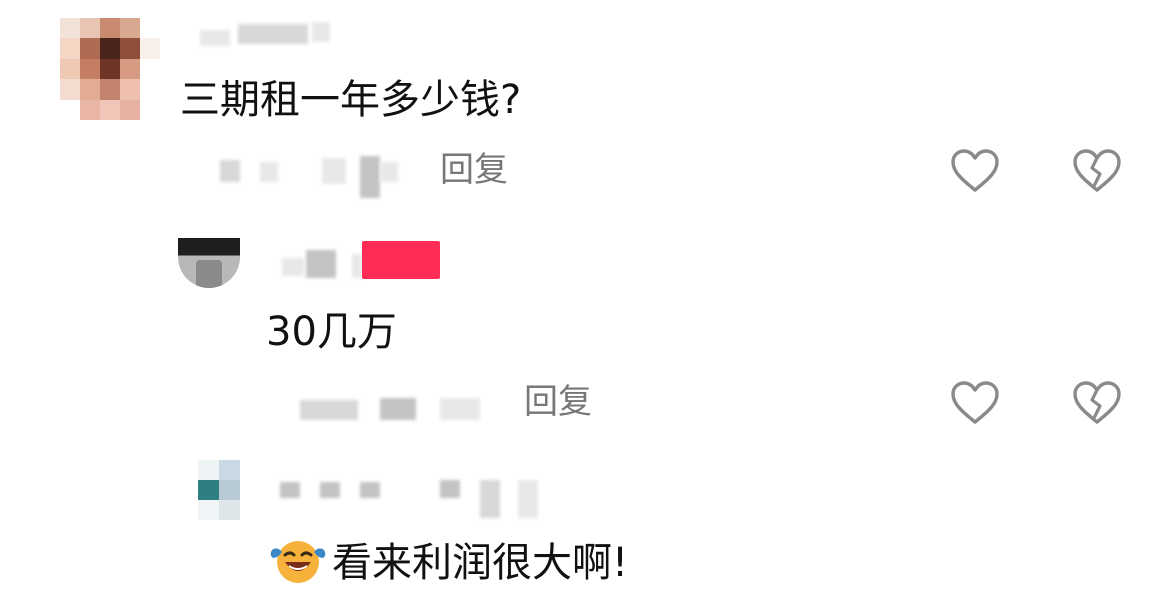 This screenshot has height=608, width=1170. What do you see at coordinates (298, 562) in the screenshot?
I see `laughing-tears-emoji-icon` at bounding box center [298, 562].